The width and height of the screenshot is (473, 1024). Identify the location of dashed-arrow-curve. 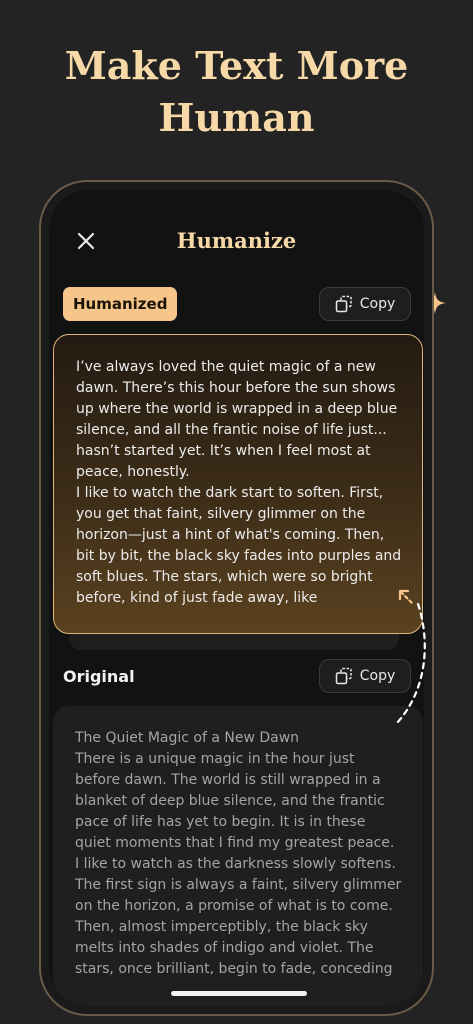
(410, 664).